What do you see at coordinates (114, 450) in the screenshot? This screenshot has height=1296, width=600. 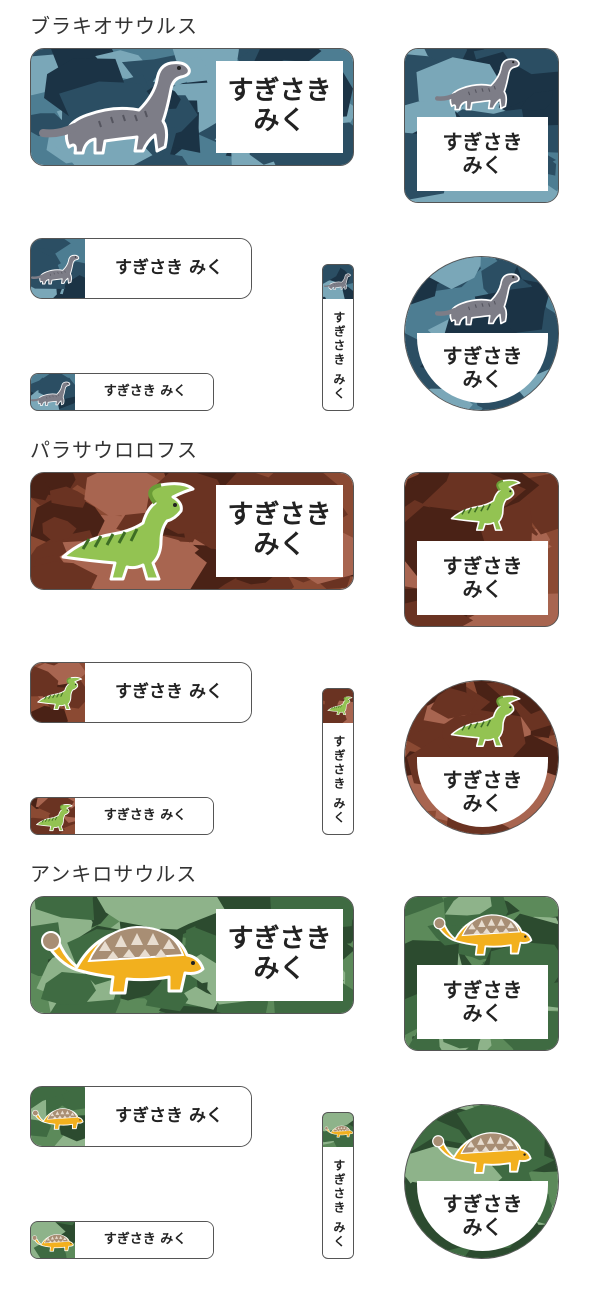 I see `section-title: パラサウロロフス` at bounding box center [114, 450].